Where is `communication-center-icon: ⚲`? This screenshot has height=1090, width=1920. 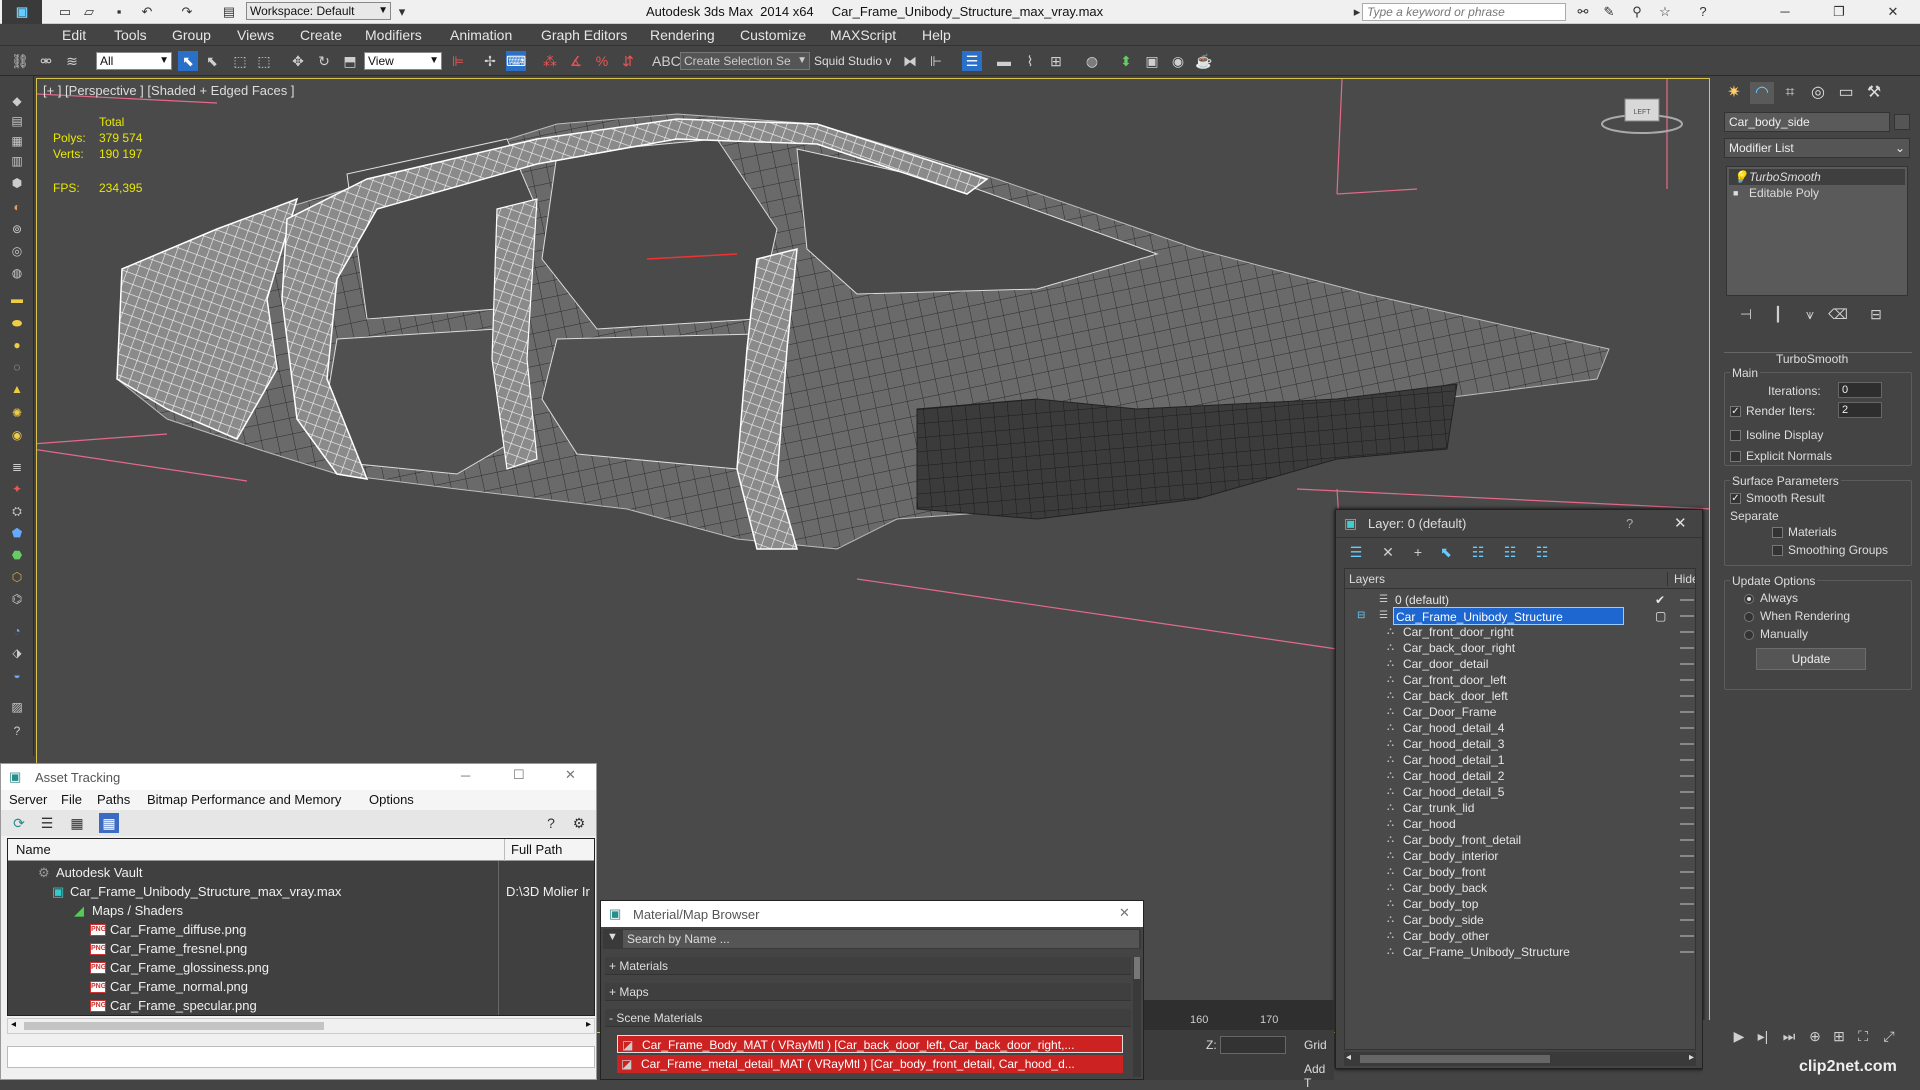
communication-center-icon: ⚲ is located at coordinates (1637, 12).